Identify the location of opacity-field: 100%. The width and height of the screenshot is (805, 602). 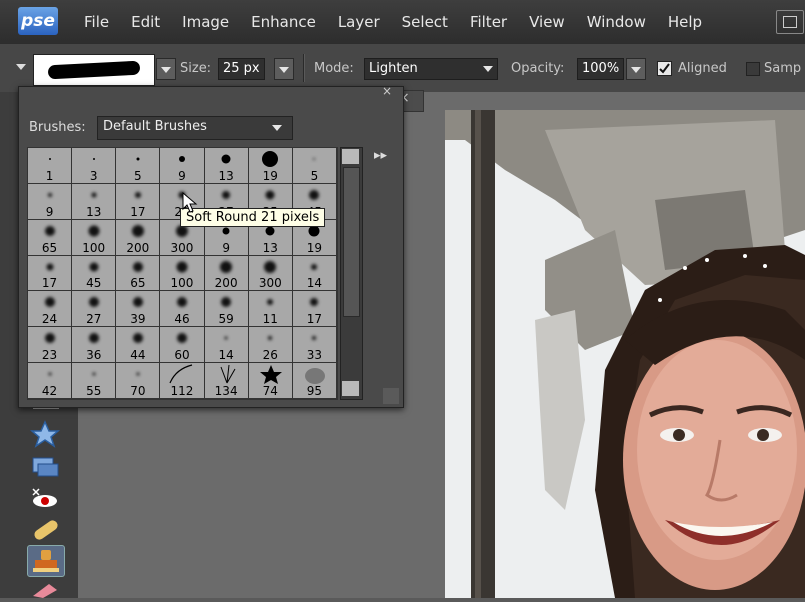
(601, 69).